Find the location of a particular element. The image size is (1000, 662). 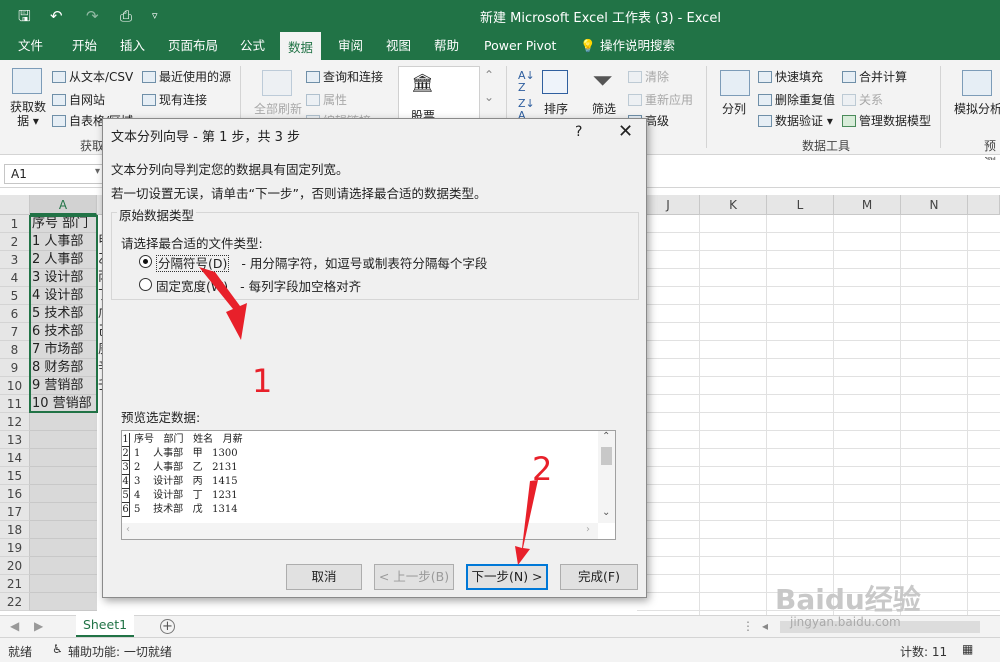

annotation-step-1: 1 is located at coordinates (262, 381).